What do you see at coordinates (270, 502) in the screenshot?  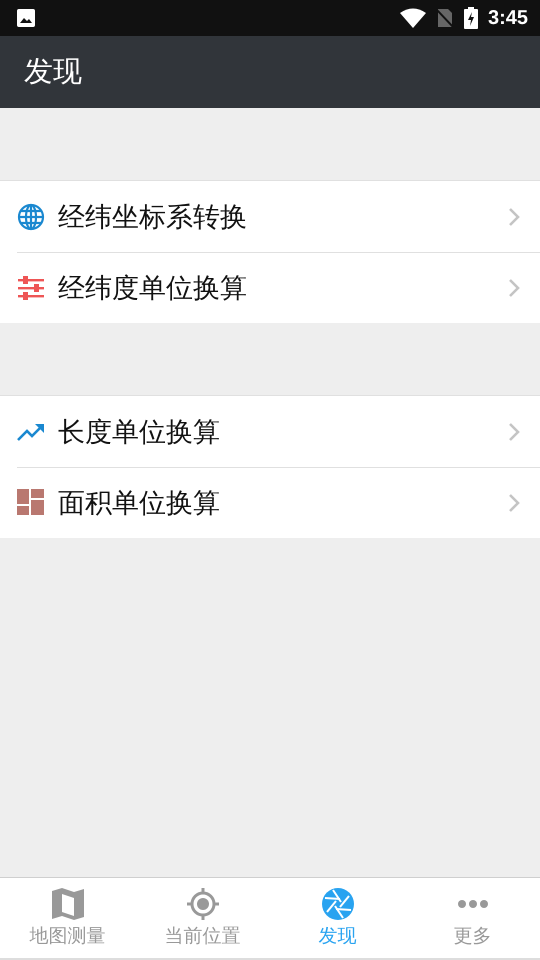 I see `list-item: 面积单位换算` at bounding box center [270, 502].